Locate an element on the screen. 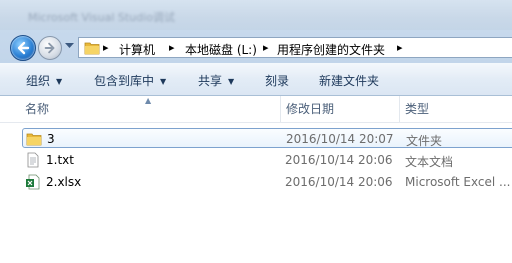 The image size is (512, 263). breadcrumb-local-disk: 本地磁盘 (L:) is located at coordinates (221, 49).